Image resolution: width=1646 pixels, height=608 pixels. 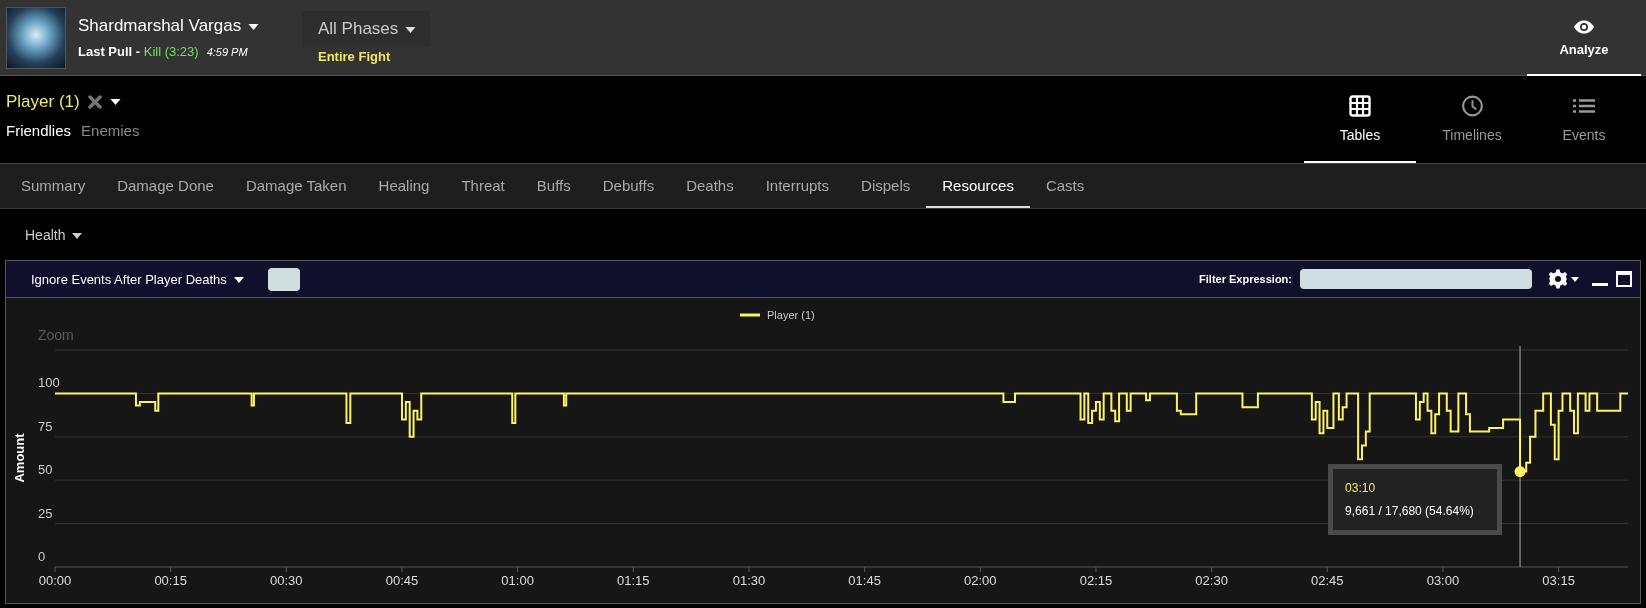 I want to click on death-filter-dropdown: Ignore Events After Player Deaths, so click(x=137, y=279).